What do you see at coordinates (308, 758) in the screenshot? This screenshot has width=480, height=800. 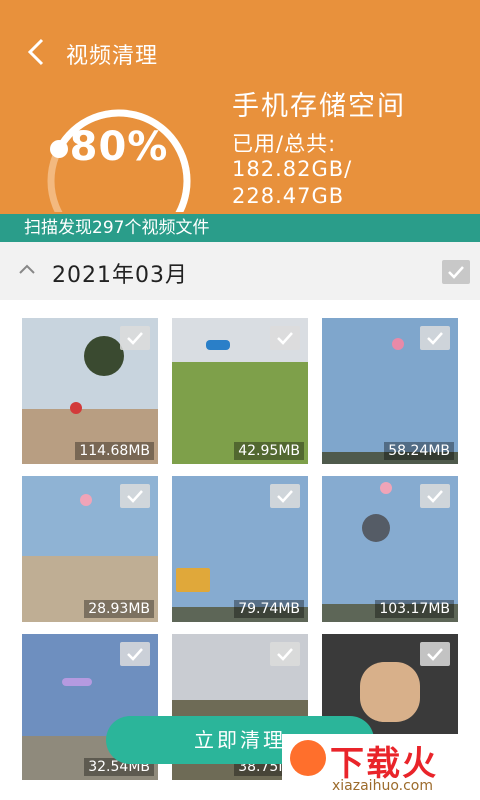 I see `download-logo-icon` at bounding box center [308, 758].